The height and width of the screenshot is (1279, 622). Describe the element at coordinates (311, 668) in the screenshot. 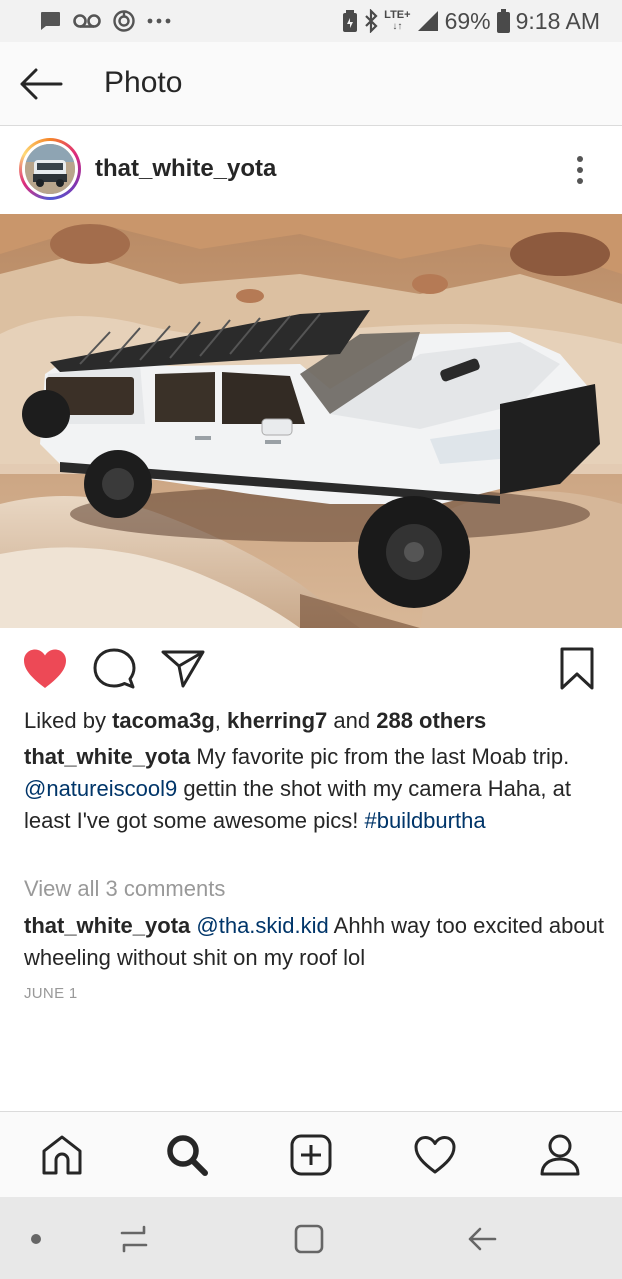

I see `action-bar` at that location.